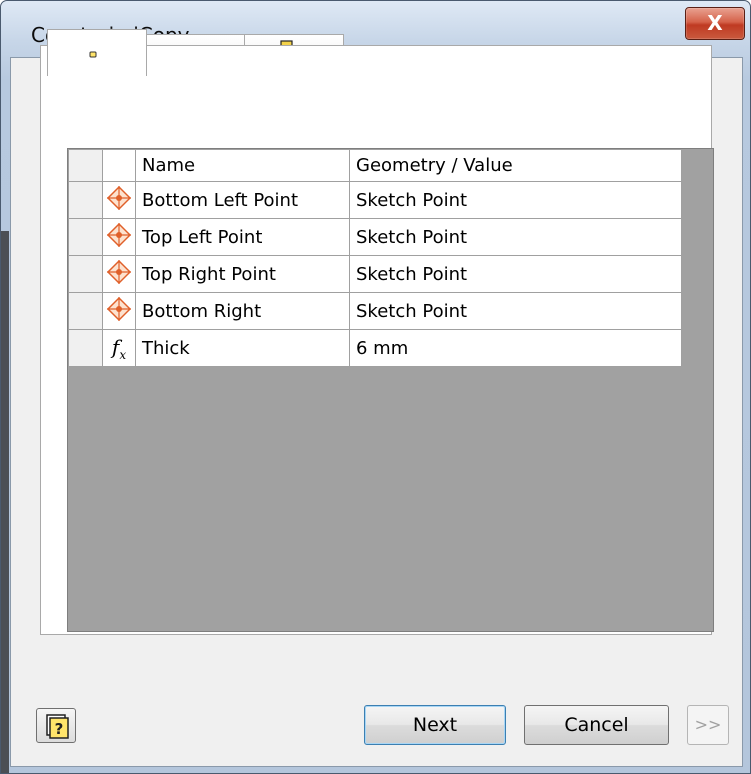 The height and width of the screenshot is (774, 751). I want to click on row-value: 6 mm, so click(515, 348).